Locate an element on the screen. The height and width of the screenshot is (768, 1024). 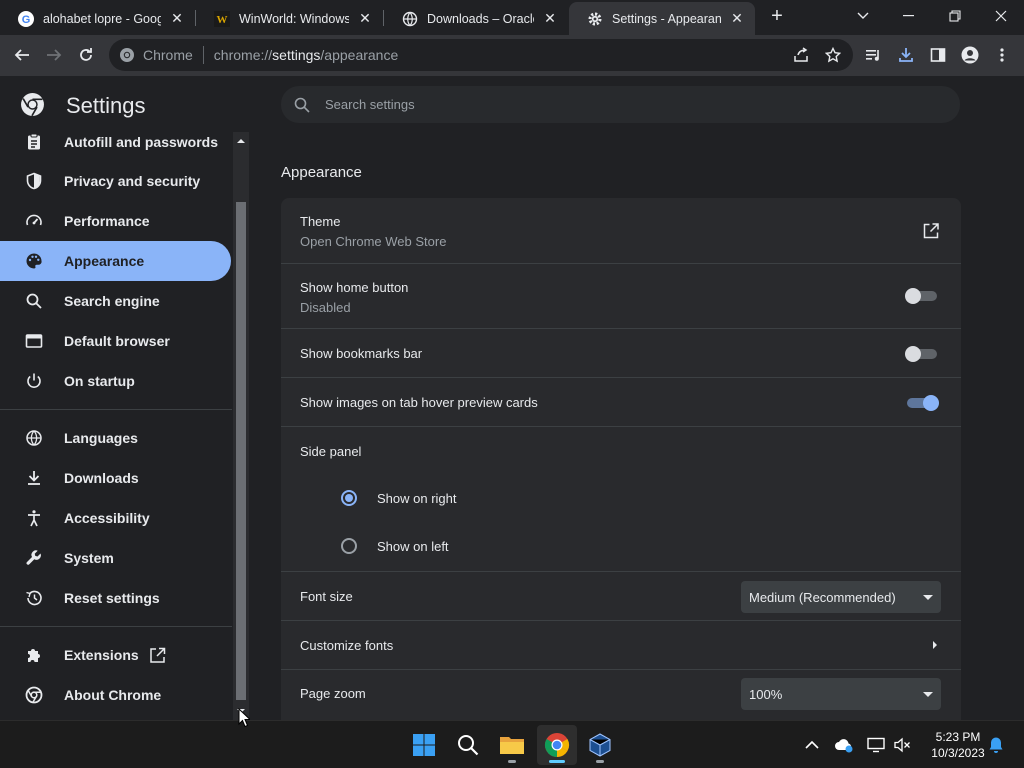
star-icon is located at coordinates (833, 55).